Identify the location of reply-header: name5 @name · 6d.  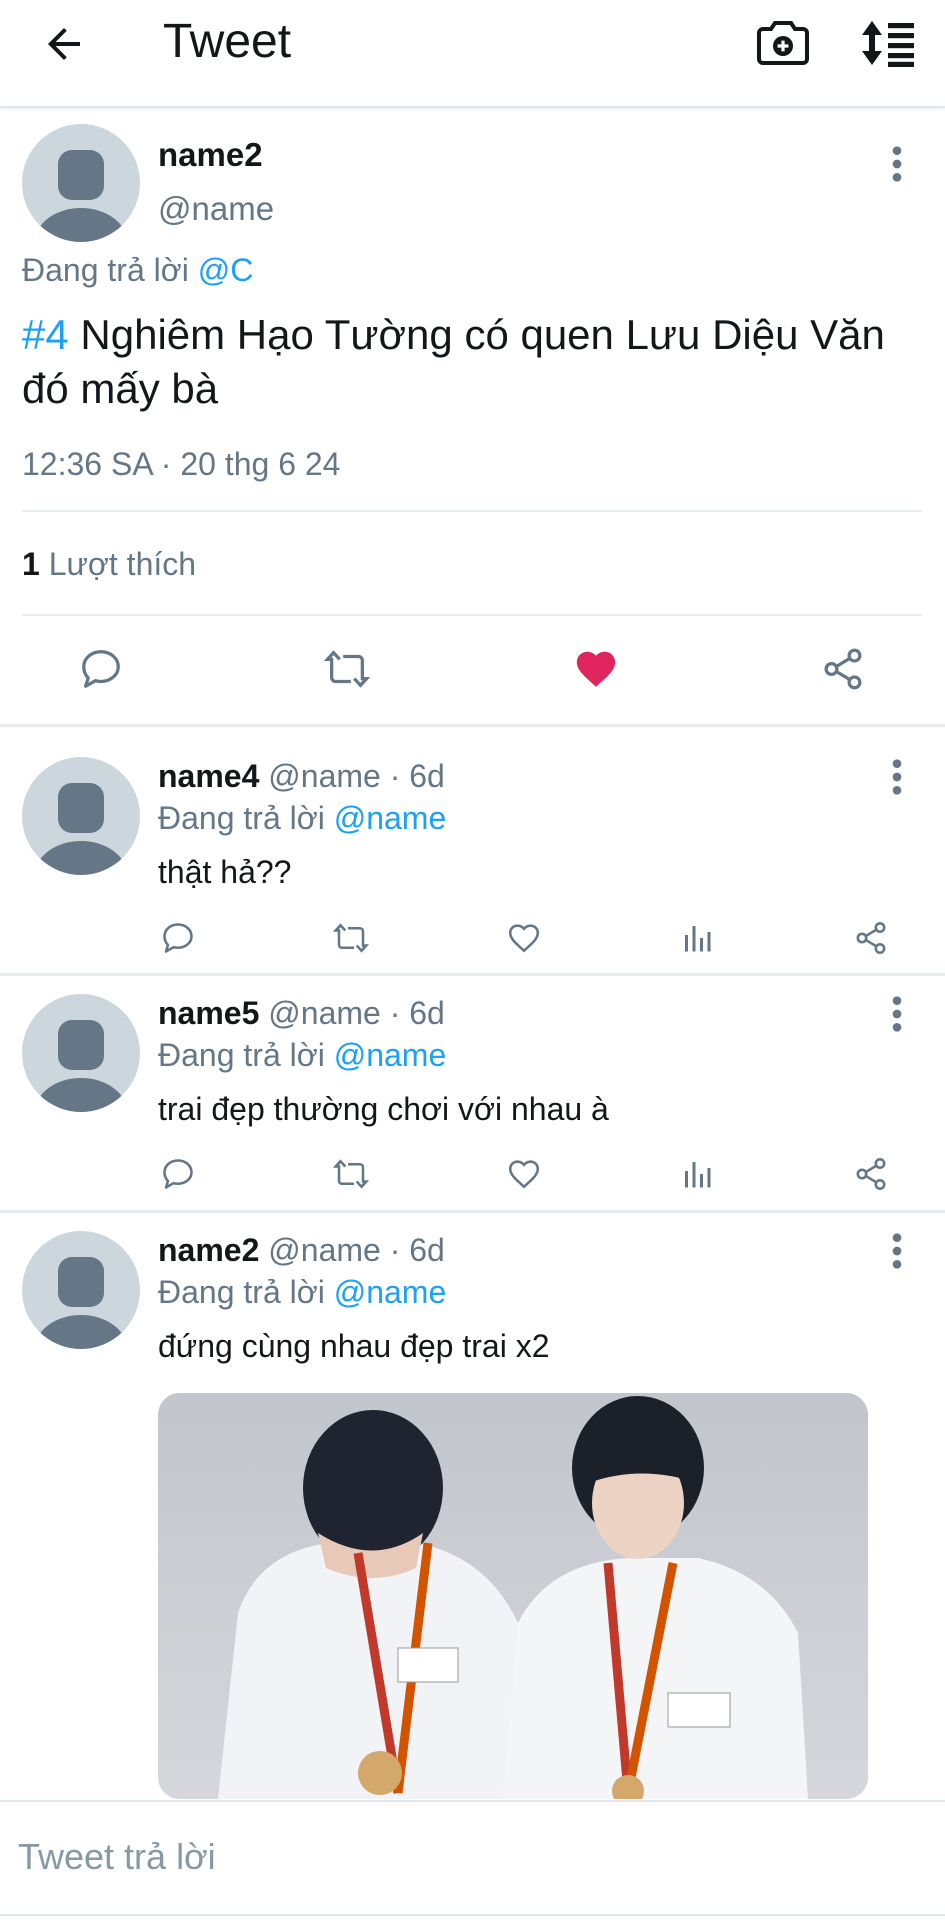
(301, 1013).